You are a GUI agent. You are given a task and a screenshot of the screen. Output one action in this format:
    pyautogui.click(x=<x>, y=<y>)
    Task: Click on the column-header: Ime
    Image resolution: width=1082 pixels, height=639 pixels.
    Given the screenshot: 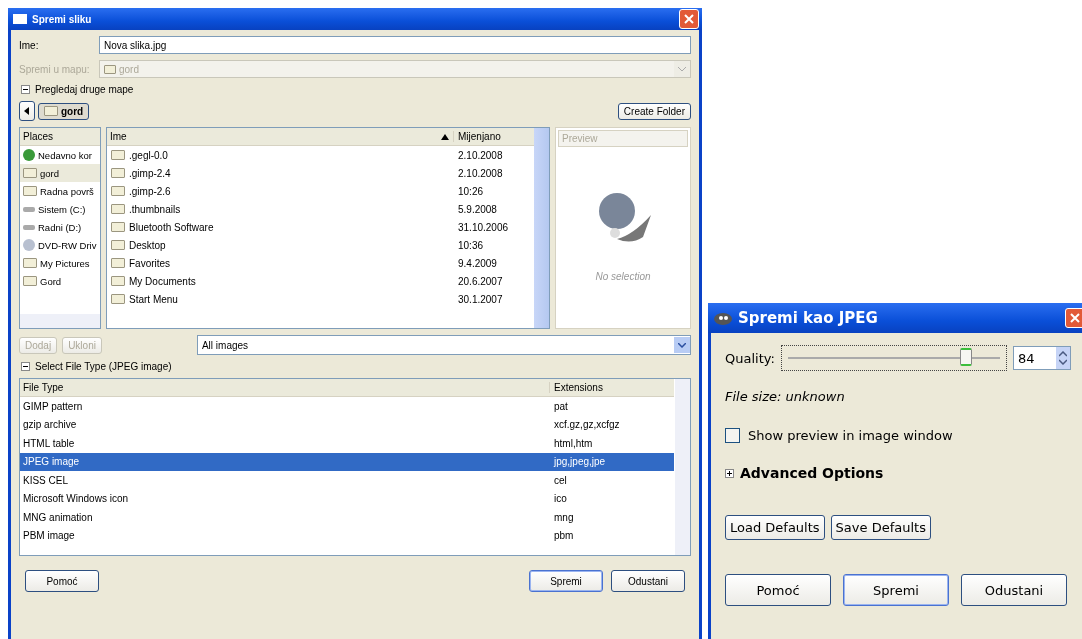 What is the action you would take?
    pyautogui.click(x=275, y=136)
    